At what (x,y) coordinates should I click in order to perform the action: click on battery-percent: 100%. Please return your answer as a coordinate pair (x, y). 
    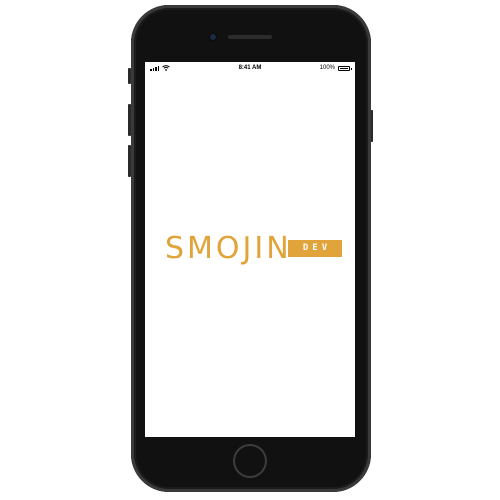
    Looking at the image, I should click on (327, 68).